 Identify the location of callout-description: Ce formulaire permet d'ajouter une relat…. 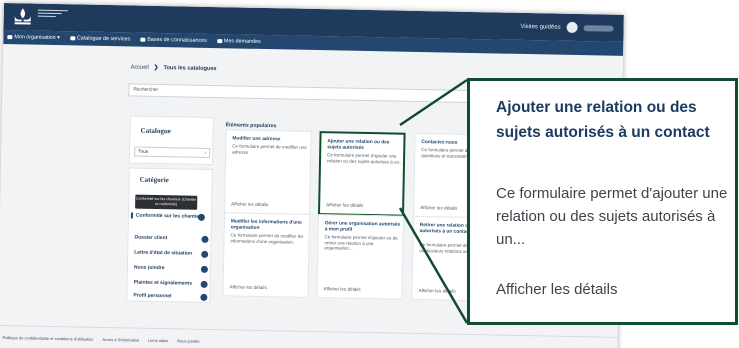
(612, 216).